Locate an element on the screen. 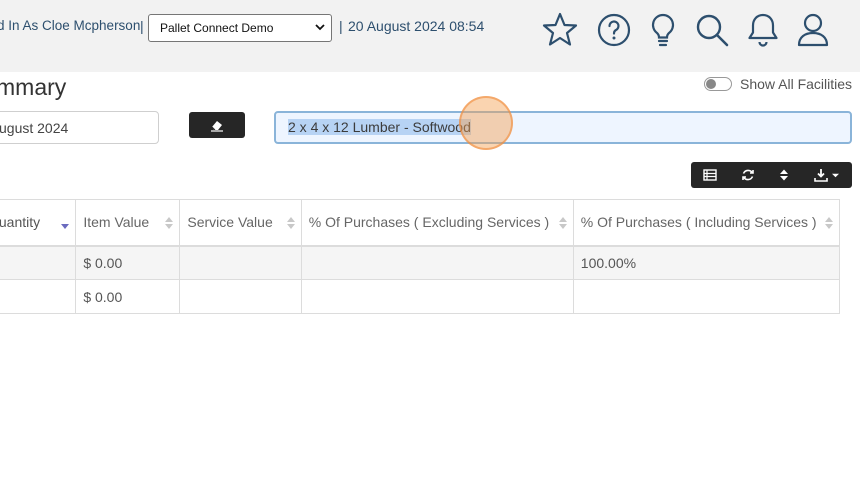 The height and width of the screenshot is (480, 860). search-icon is located at coordinates (712, 30).